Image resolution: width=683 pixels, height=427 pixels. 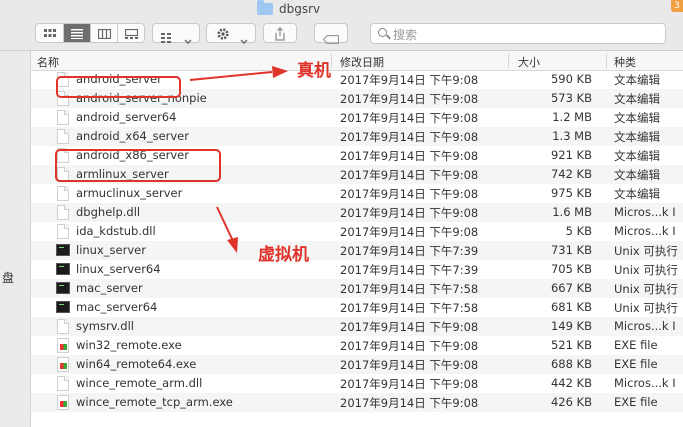 What do you see at coordinates (314, 71) in the screenshot?
I see `annotation-real-device: 真机` at bounding box center [314, 71].